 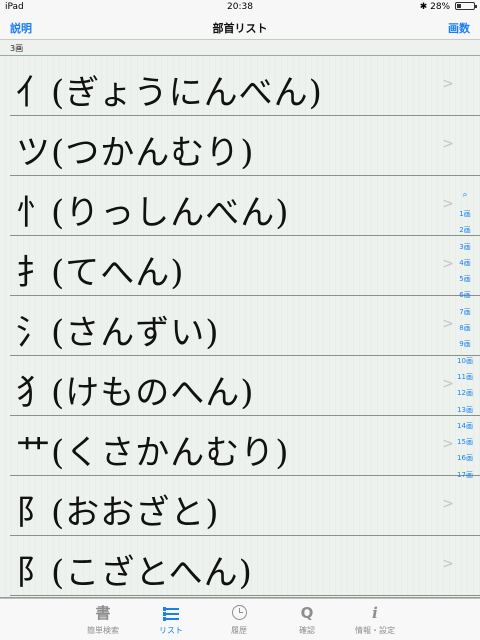 I want to click on index-item: 5画, so click(x=465, y=279).